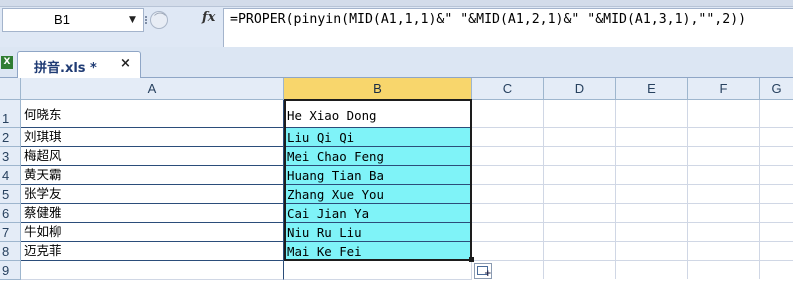 This screenshot has width=793, height=282. What do you see at coordinates (378, 175) in the screenshot?
I see `cell-b4: Huang Tian Ba` at bounding box center [378, 175].